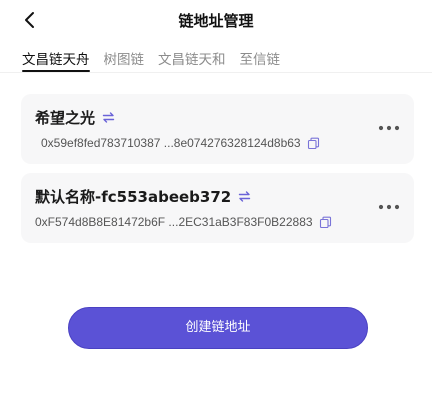 Image resolution: width=432 pixels, height=414 pixels. I want to click on tab-wenchang-tianzhou: 文昌链天舟, so click(56, 60).